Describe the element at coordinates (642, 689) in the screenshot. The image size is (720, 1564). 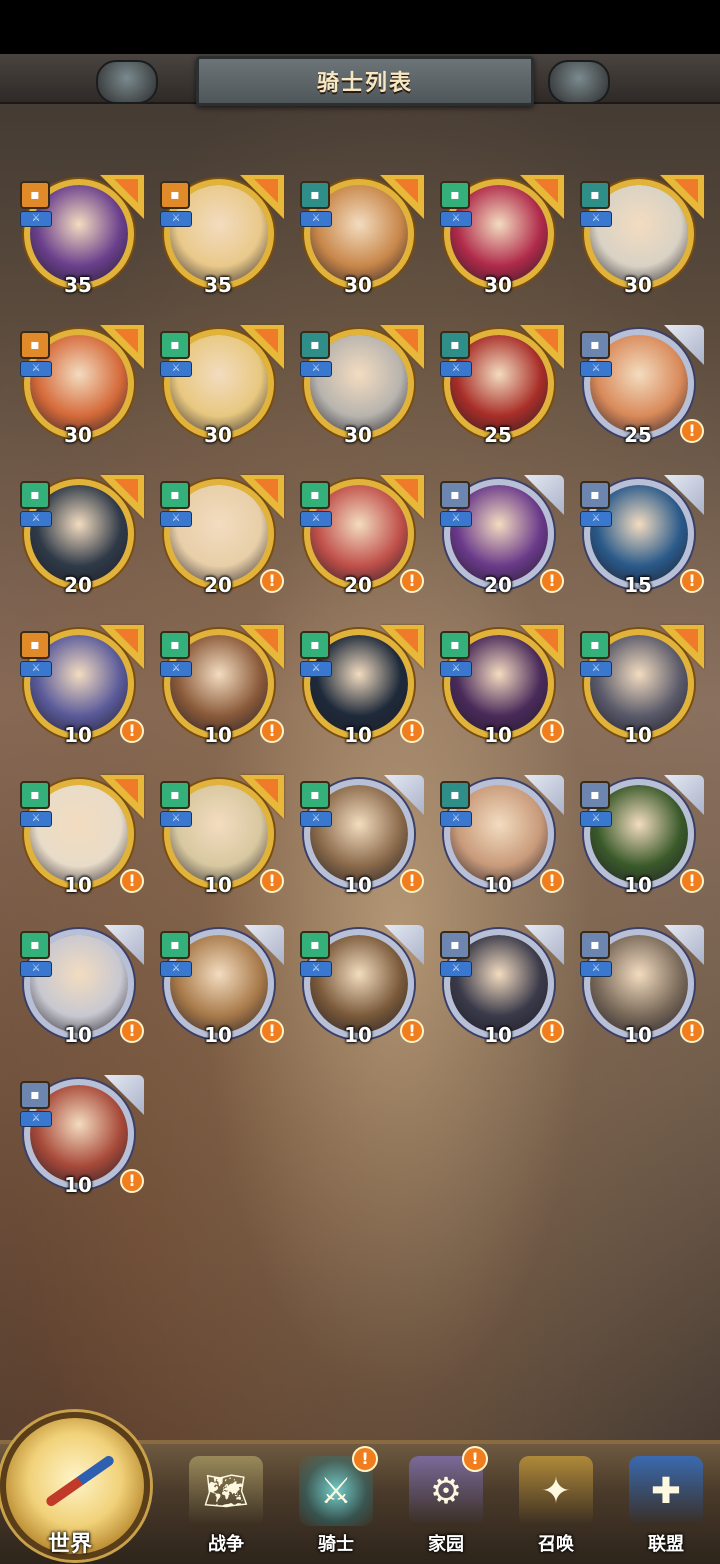
I see `knight-card: ▪ ⚔ 10` at that location.